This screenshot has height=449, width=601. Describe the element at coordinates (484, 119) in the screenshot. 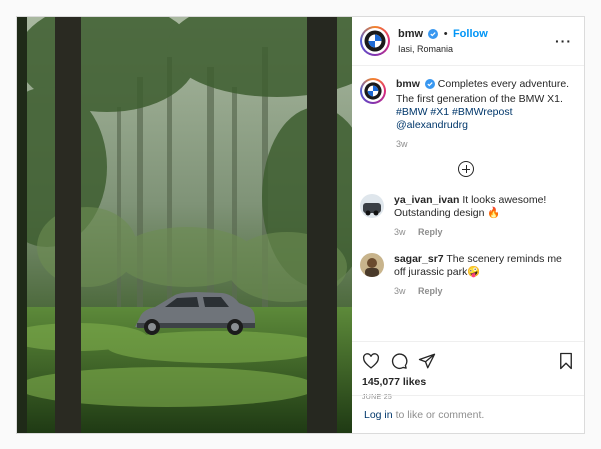

I see `caption-tags: #BMW #X1 #BMWrepost @alexandrudrg` at that location.